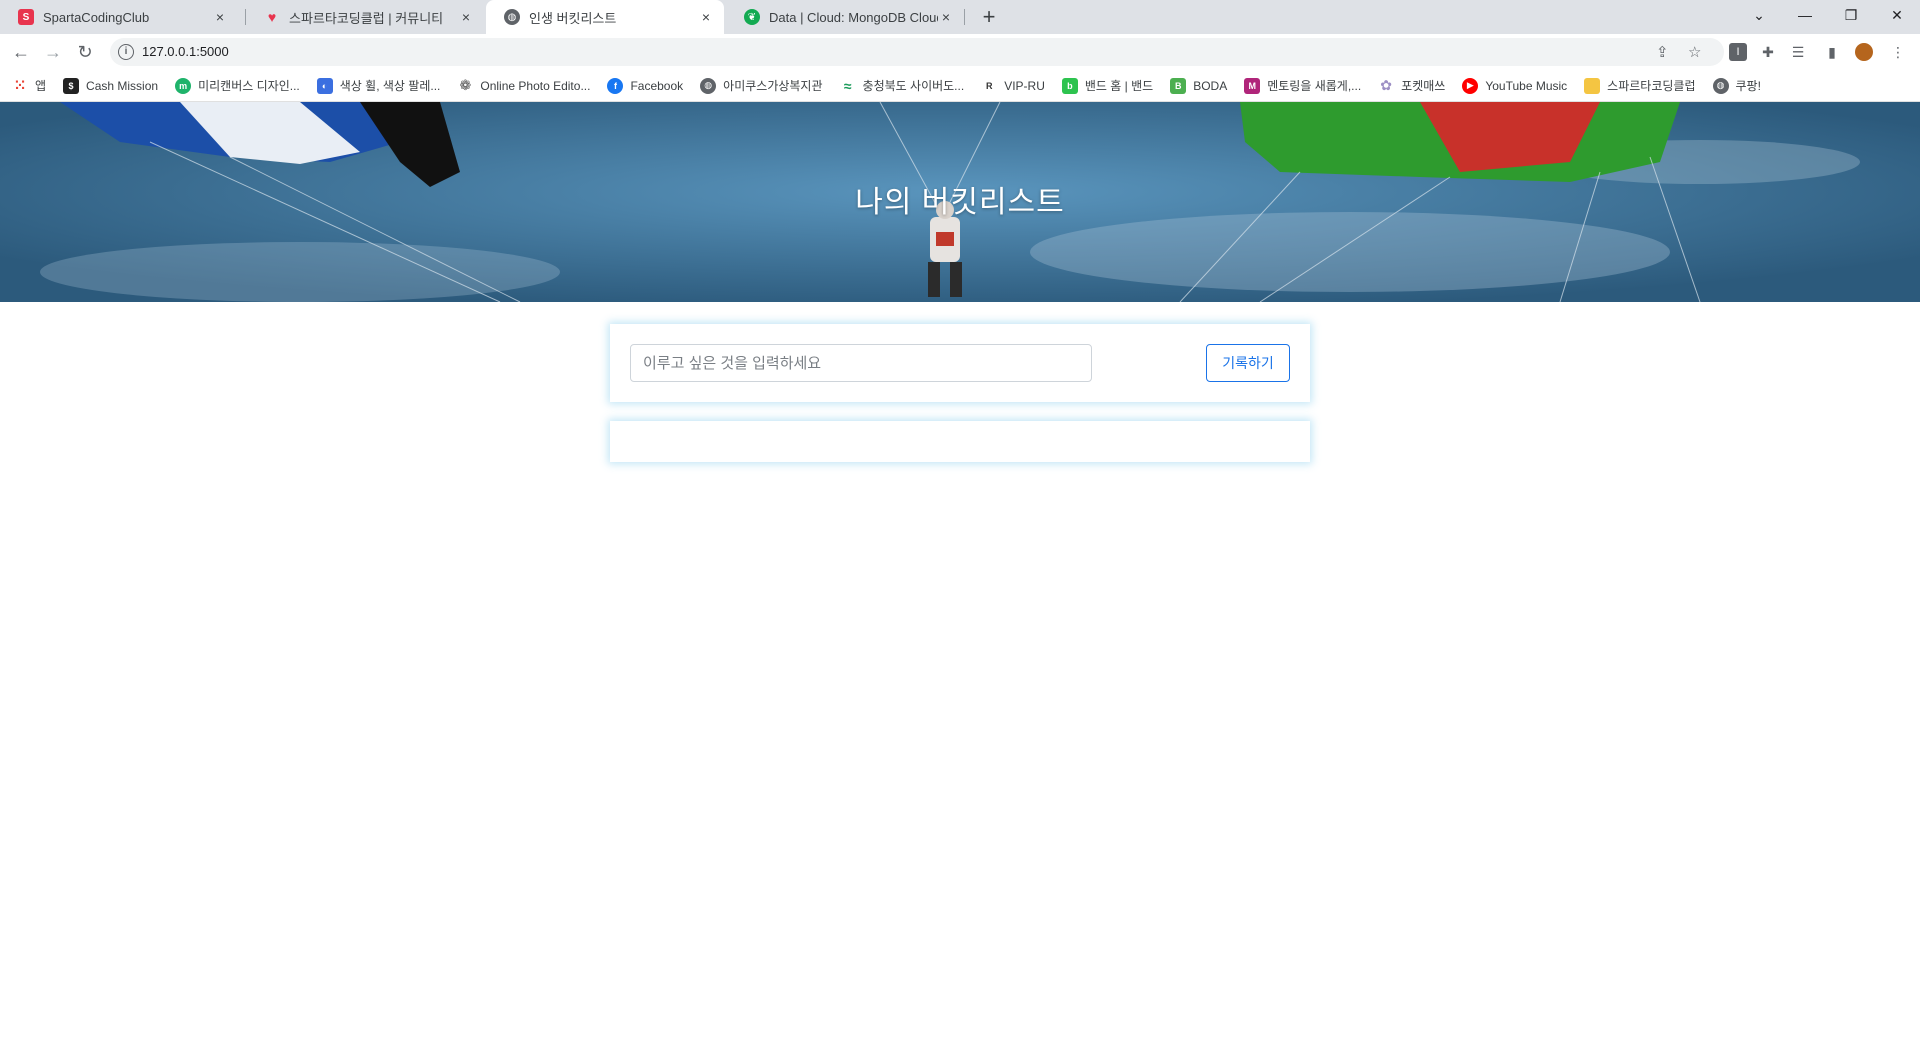 This screenshot has height=1040, width=1920. Describe the element at coordinates (1069, 85) in the screenshot. I see `band-icon: b` at that location.